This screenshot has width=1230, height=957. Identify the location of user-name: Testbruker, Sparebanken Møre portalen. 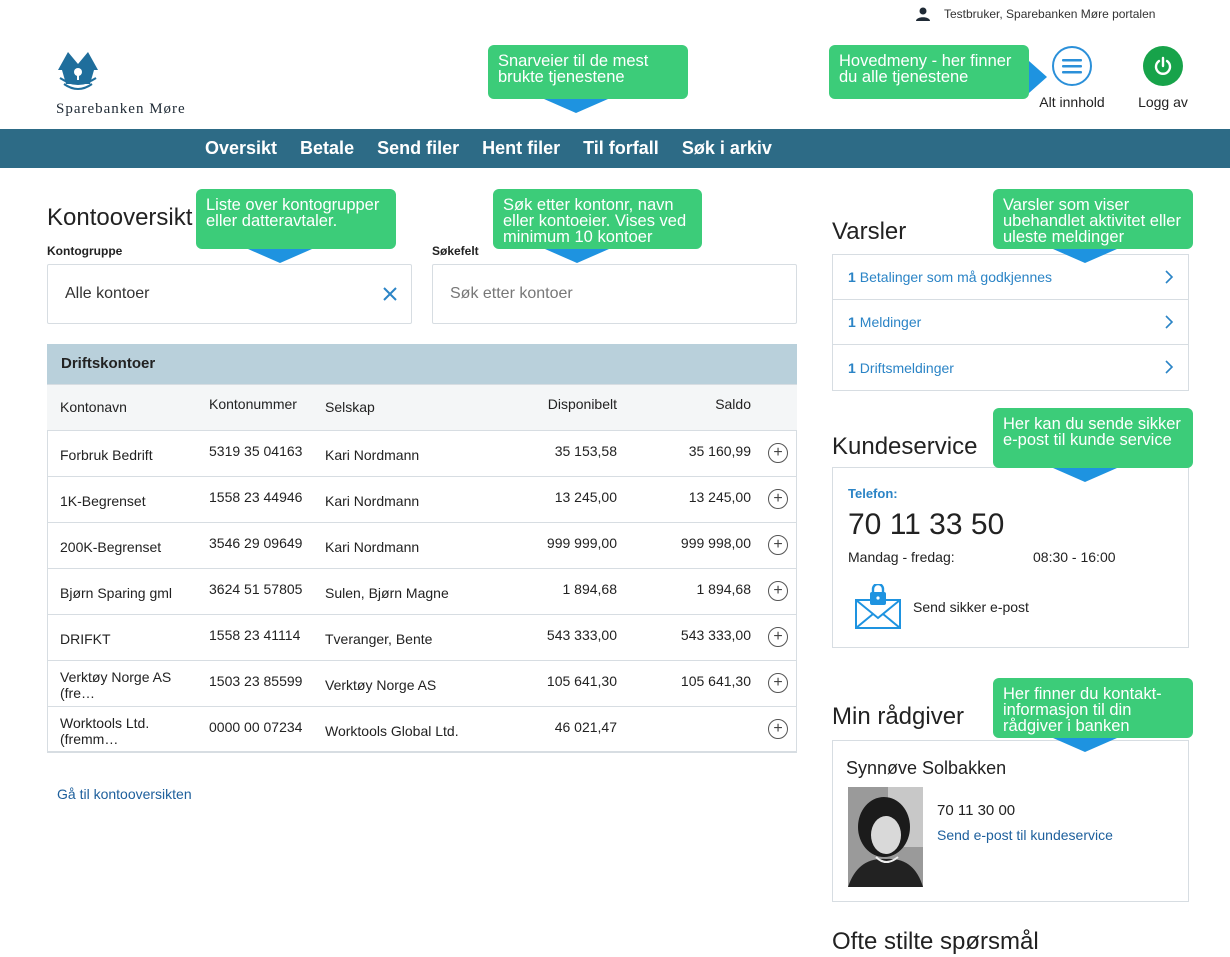
(1050, 14).